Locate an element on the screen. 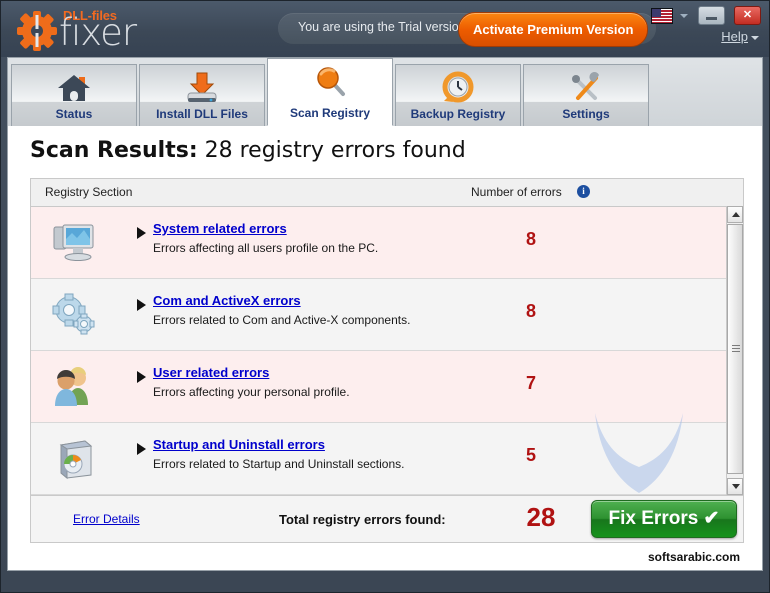  row-error-count: 5 is located at coordinates (530, 455).